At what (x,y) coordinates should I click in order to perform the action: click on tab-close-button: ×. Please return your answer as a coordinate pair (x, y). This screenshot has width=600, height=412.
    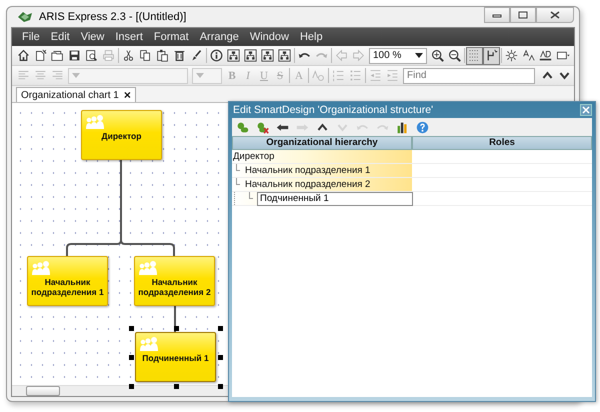
    Looking at the image, I should click on (127, 95).